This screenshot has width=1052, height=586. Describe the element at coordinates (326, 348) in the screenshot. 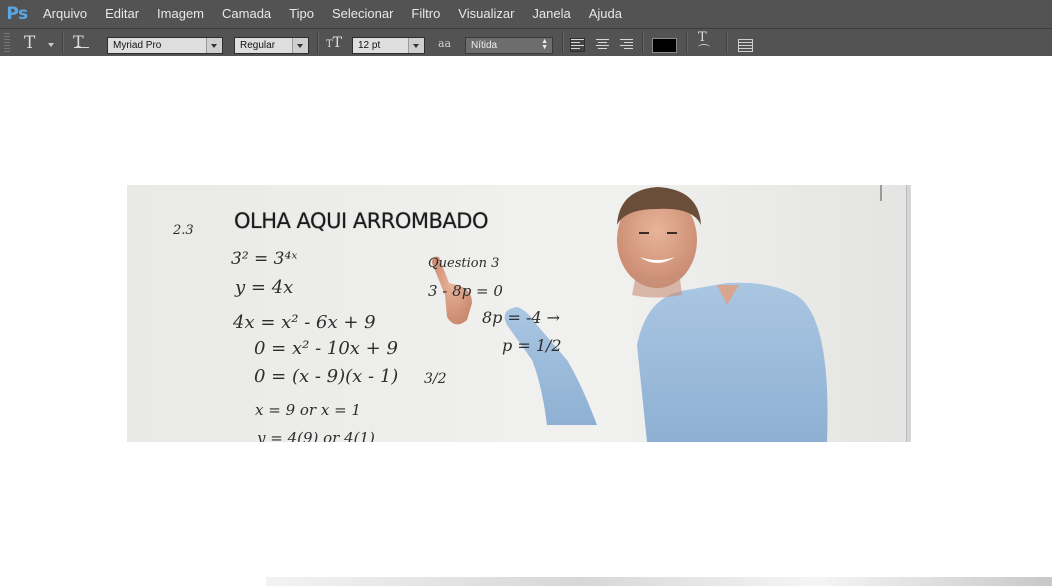

I see `board-line: 0 = x² - 10x + 9` at that location.